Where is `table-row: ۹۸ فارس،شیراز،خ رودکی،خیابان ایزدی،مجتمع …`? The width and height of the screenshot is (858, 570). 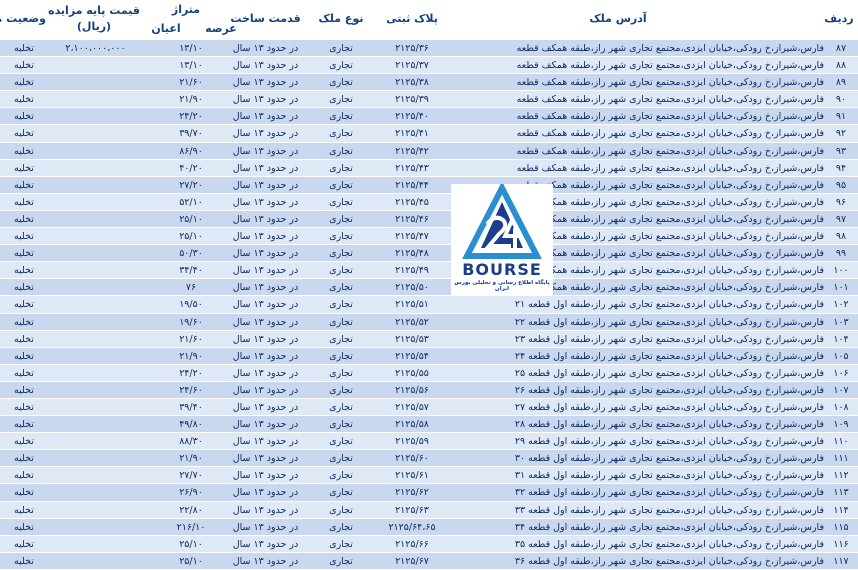 table-row: ۹۸ فارس،شیراز،خ رودکی،خیابان ایزدی،مجتمع … is located at coordinates (429, 237).